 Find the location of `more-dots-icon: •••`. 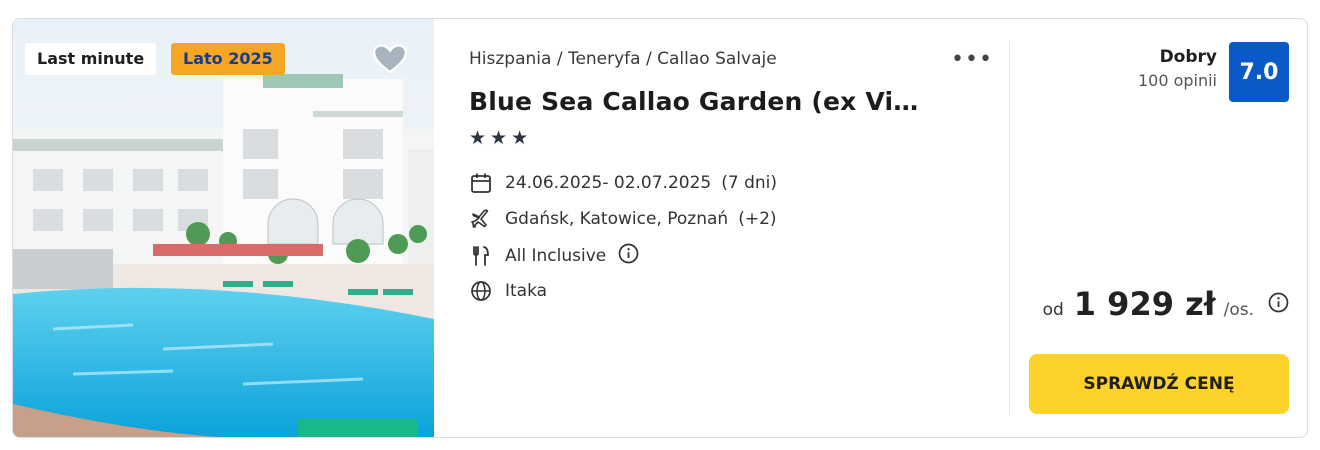

more-dots-icon: ••• is located at coordinates (972, 59).